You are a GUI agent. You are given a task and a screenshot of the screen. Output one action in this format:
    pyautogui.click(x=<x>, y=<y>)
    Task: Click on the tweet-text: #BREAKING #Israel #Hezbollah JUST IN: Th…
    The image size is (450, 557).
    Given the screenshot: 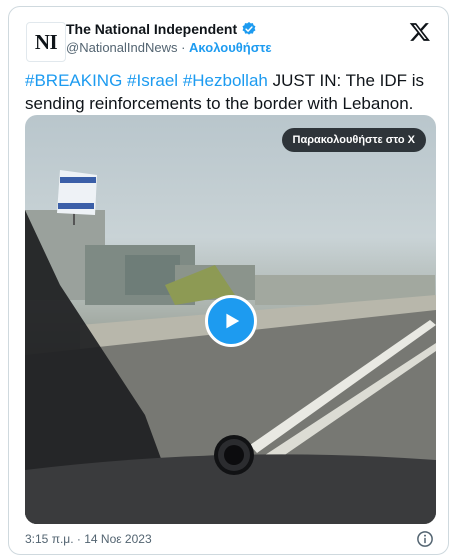 What is the action you would take?
    pyautogui.click(x=227, y=92)
    